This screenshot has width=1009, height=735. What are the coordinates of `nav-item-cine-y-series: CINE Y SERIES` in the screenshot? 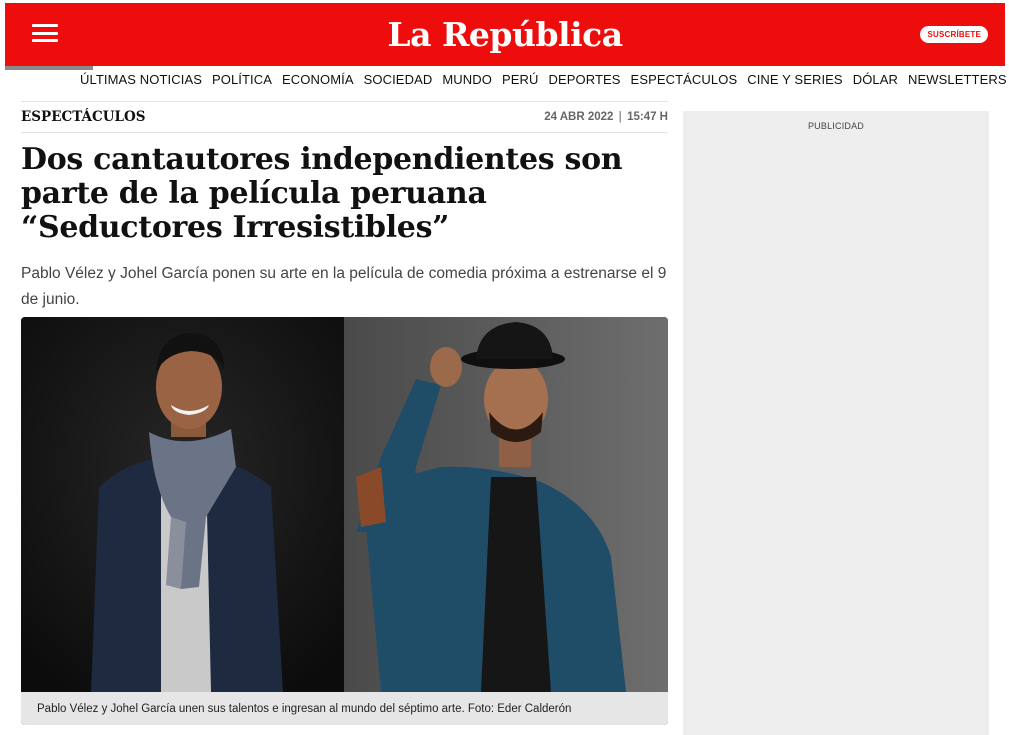 It's located at (794, 79).